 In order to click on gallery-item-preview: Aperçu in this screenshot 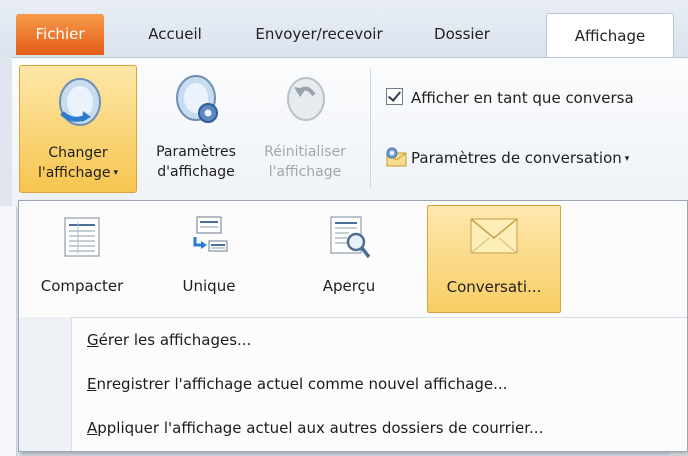, I will do `click(349, 258)`.